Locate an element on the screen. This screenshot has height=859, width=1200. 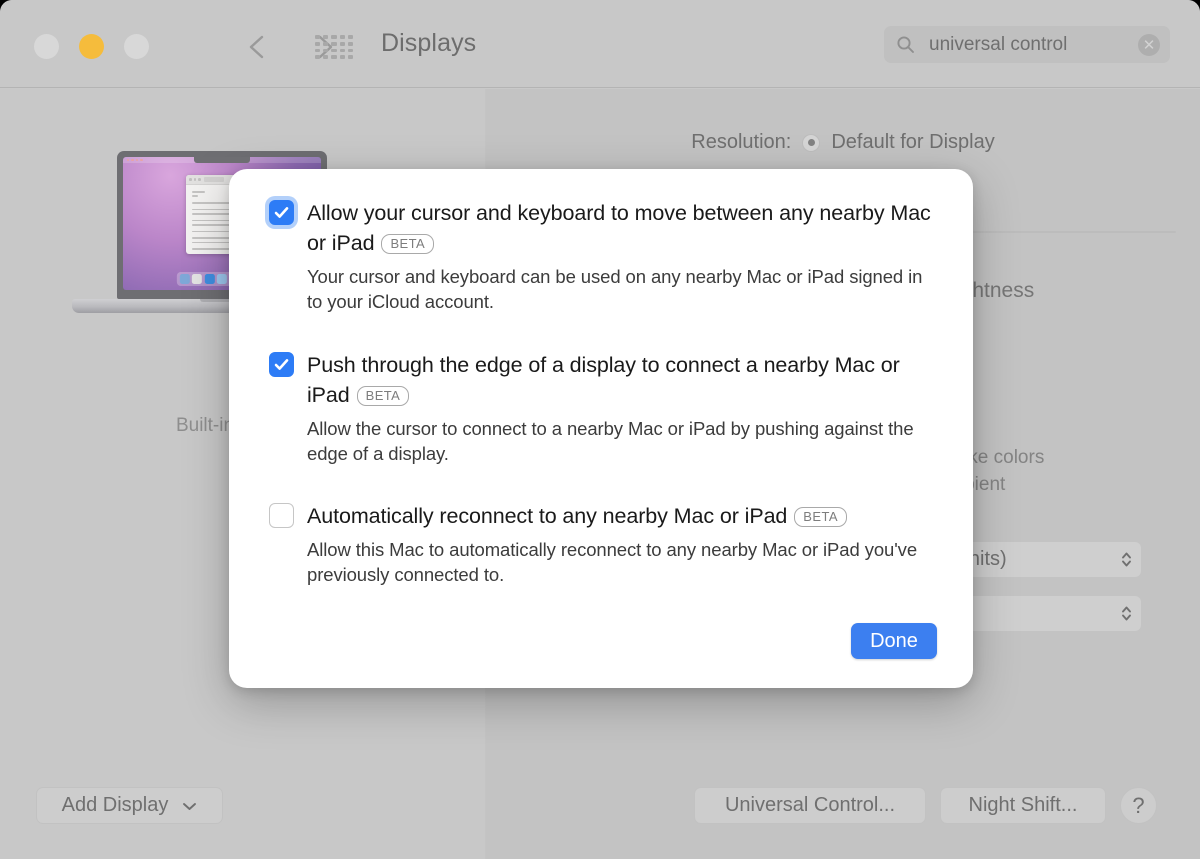
zoom-button-icon is located at coordinates (136, 46).